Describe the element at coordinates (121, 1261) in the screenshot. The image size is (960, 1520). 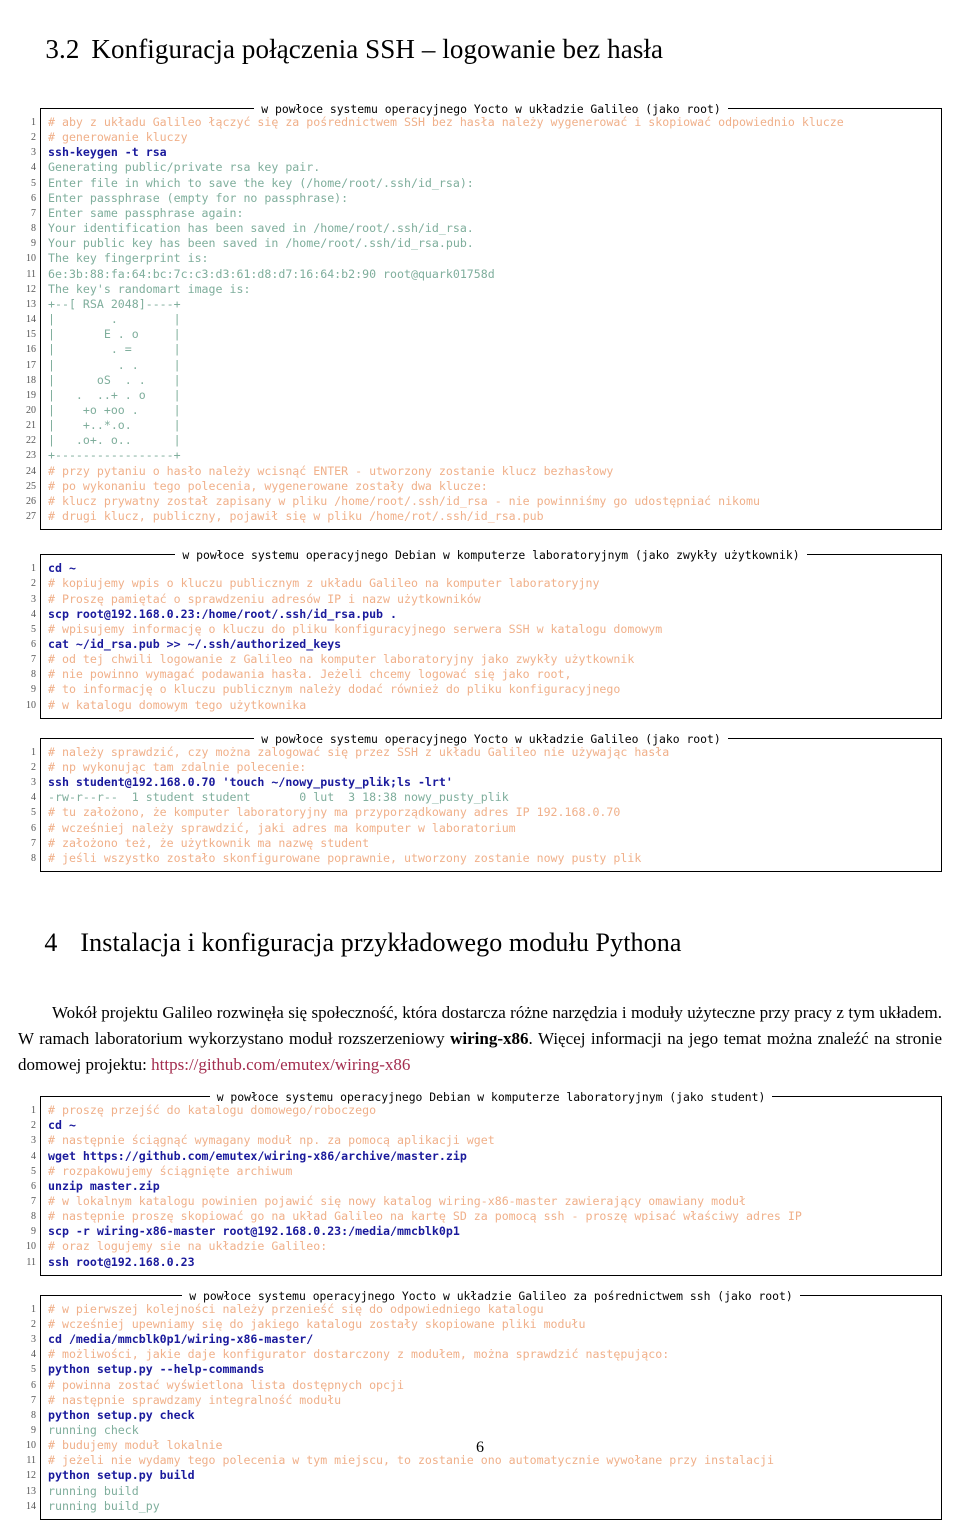
I see `code-line: ssh root@192.168.0.23` at that location.